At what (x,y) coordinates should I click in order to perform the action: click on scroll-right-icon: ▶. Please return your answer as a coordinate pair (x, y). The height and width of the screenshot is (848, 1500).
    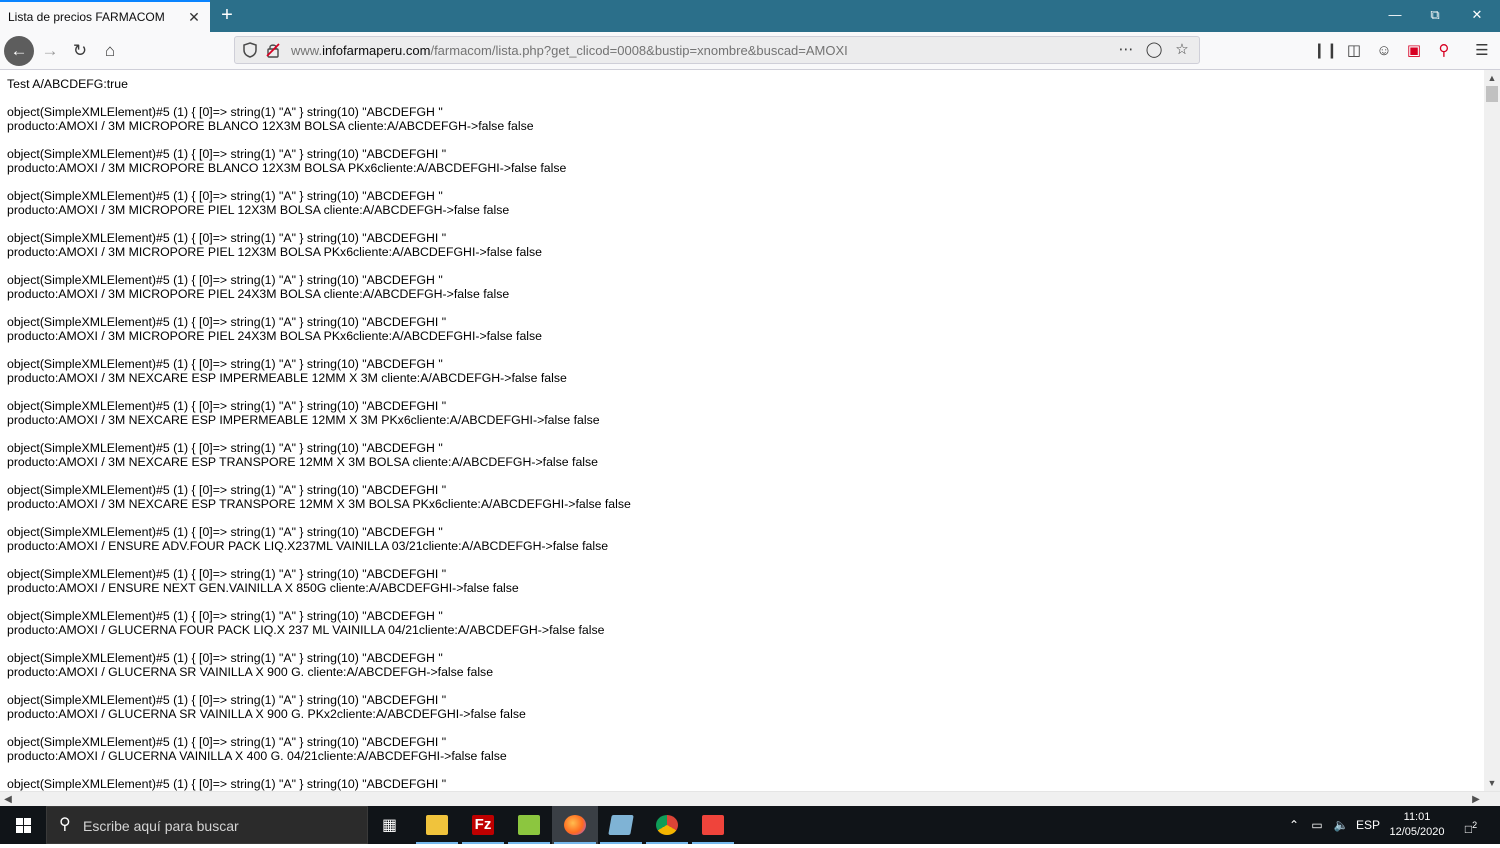
    Looking at the image, I should click on (1476, 799).